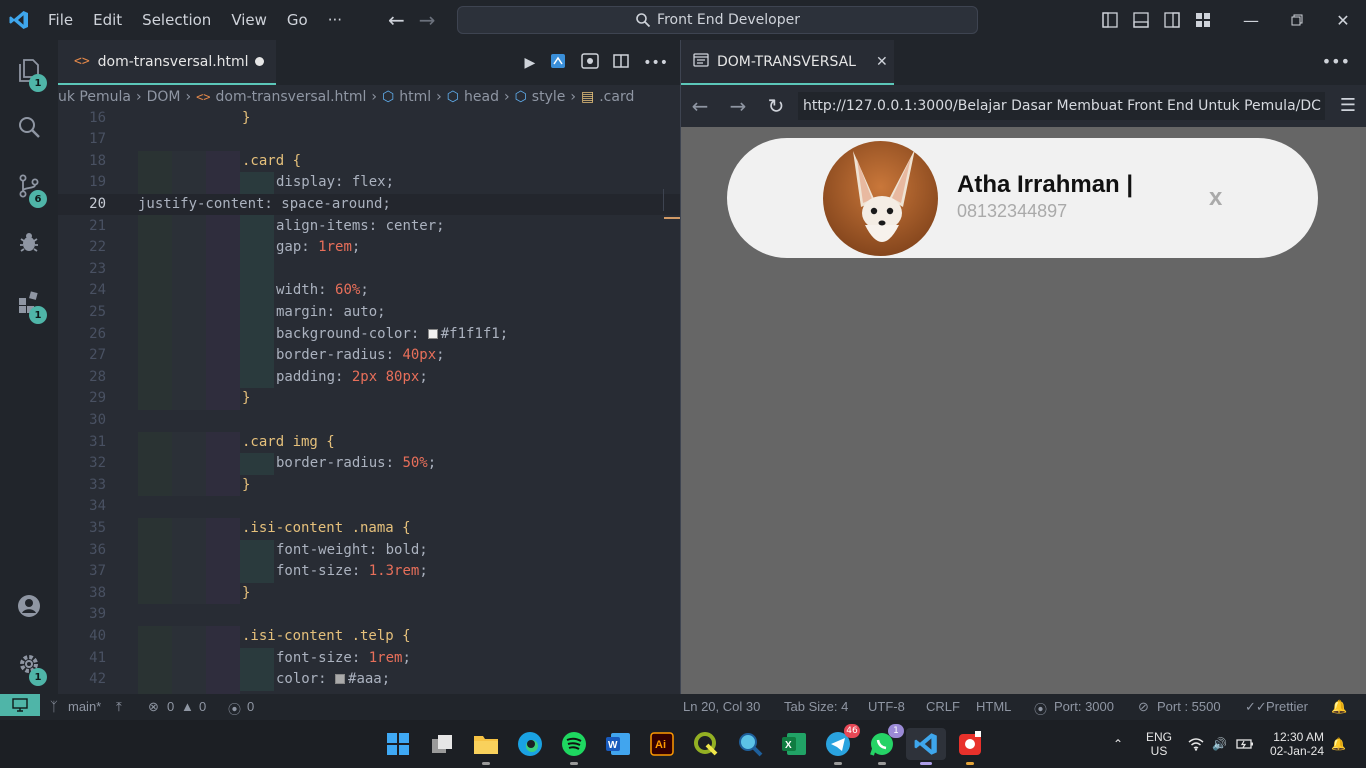 The width and height of the screenshot is (1366, 768). I want to click on port-3000: Port: 3000, so click(1084, 706).